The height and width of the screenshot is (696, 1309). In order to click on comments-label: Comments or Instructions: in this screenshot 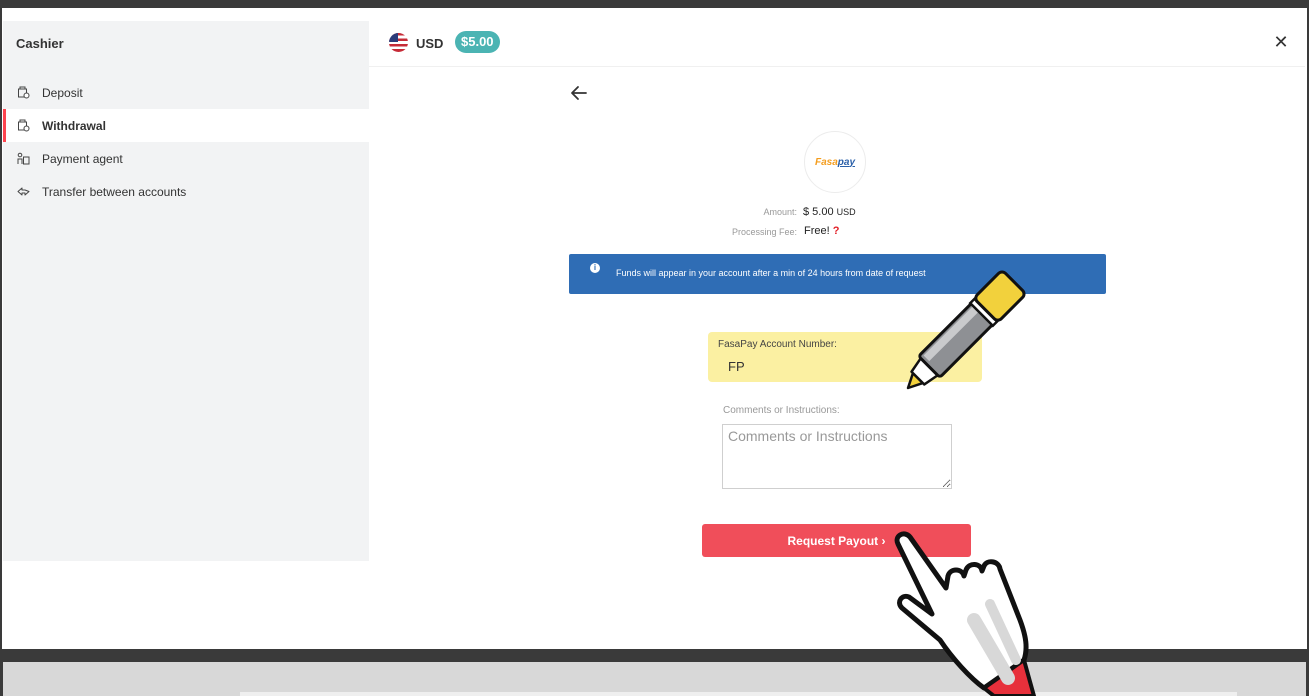, I will do `click(781, 410)`.